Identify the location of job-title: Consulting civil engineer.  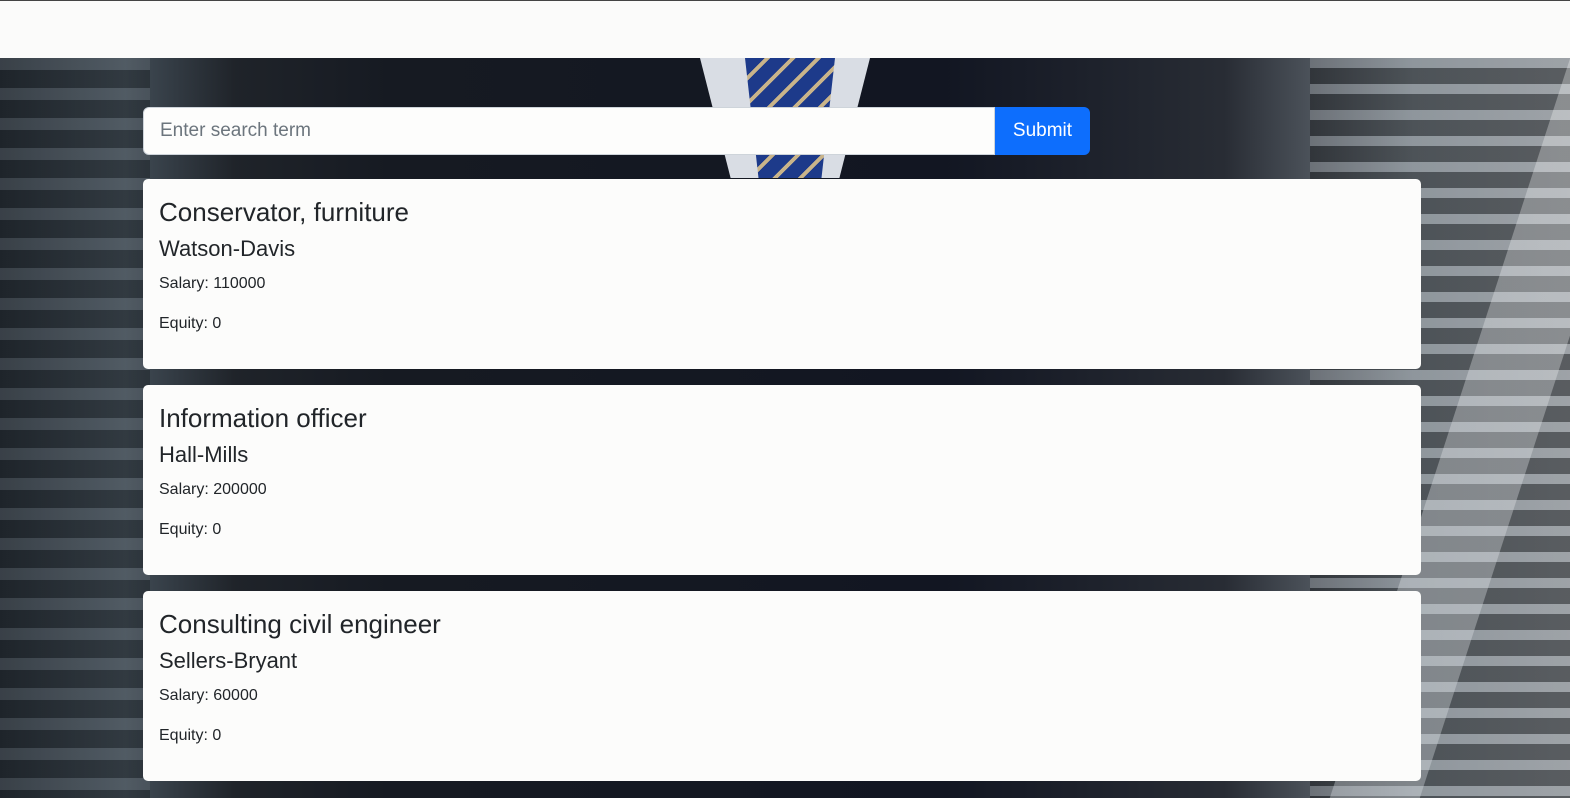
(300, 624).